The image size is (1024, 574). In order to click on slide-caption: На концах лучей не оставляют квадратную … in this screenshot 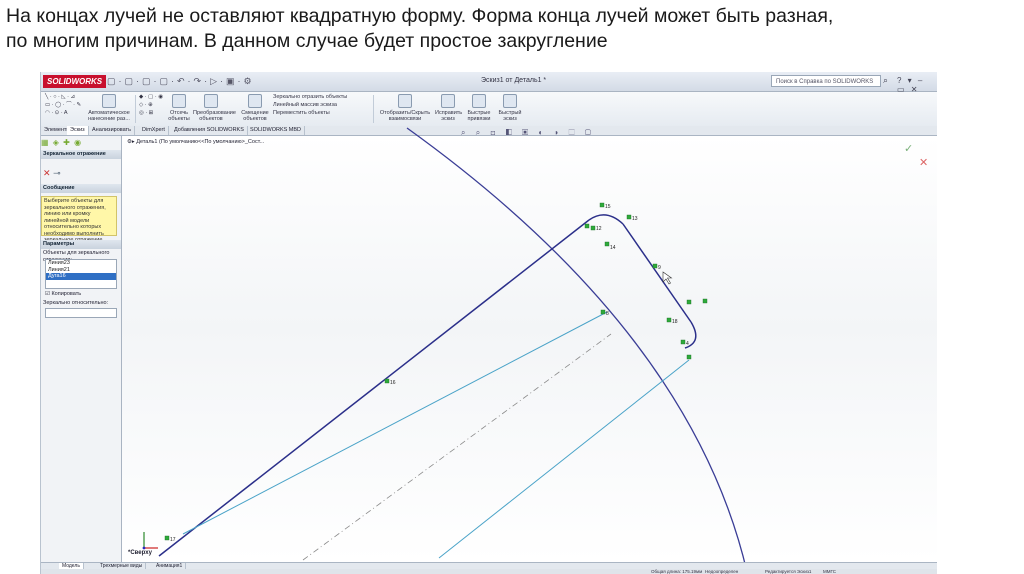, I will do `click(511, 29)`.